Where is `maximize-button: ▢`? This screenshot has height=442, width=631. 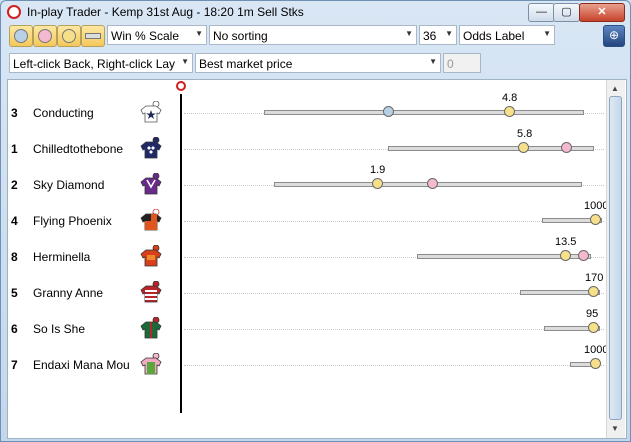 maximize-button: ▢ is located at coordinates (566, 12).